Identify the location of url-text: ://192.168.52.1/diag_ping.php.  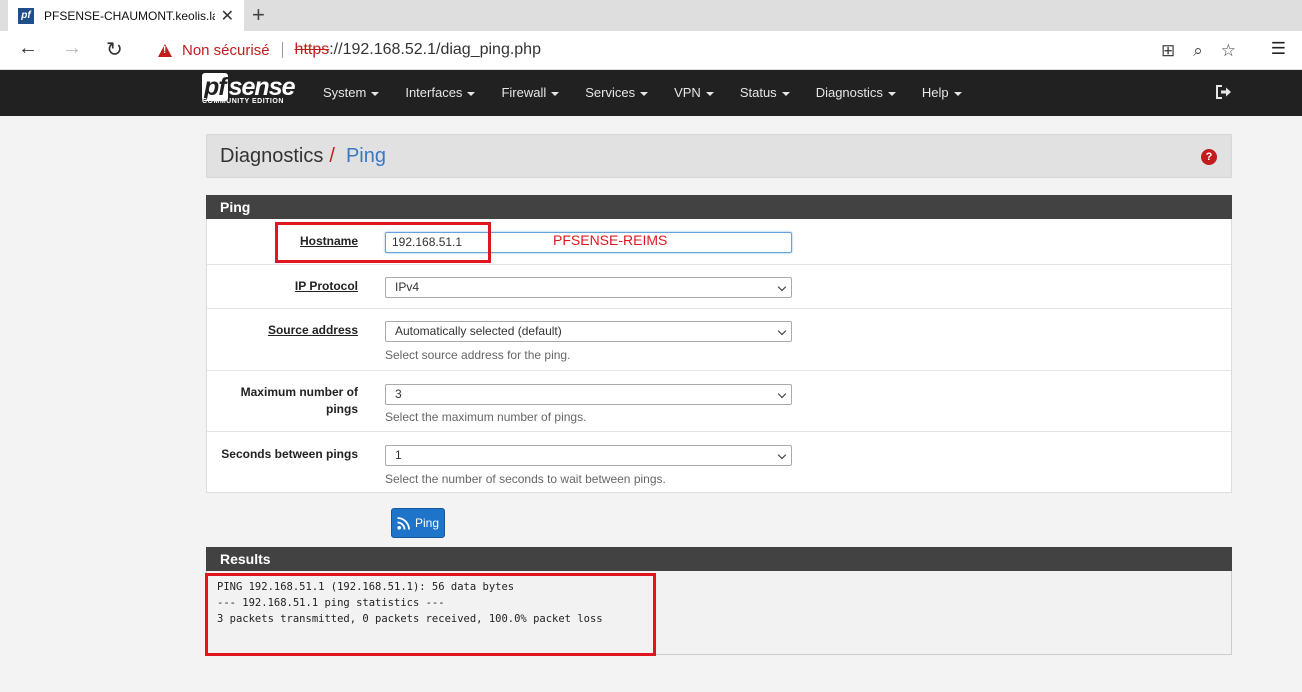
(435, 49).